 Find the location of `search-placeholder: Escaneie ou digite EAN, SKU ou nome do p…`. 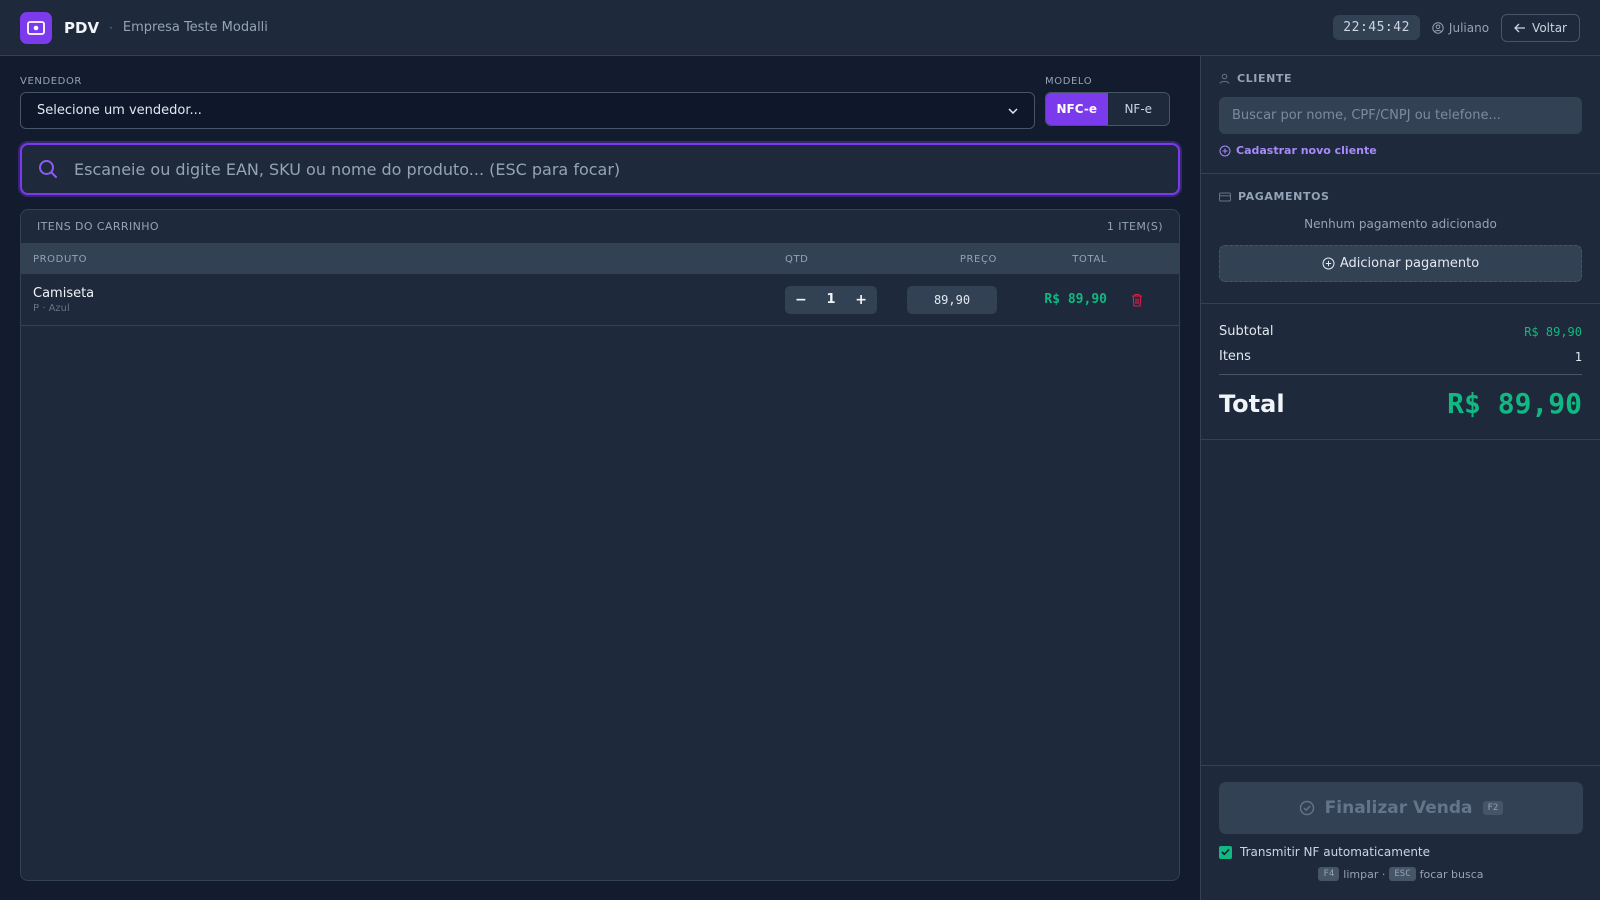

search-placeholder: Escaneie ou digite EAN, SKU ou nome do p… is located at coordinates (347, 169).